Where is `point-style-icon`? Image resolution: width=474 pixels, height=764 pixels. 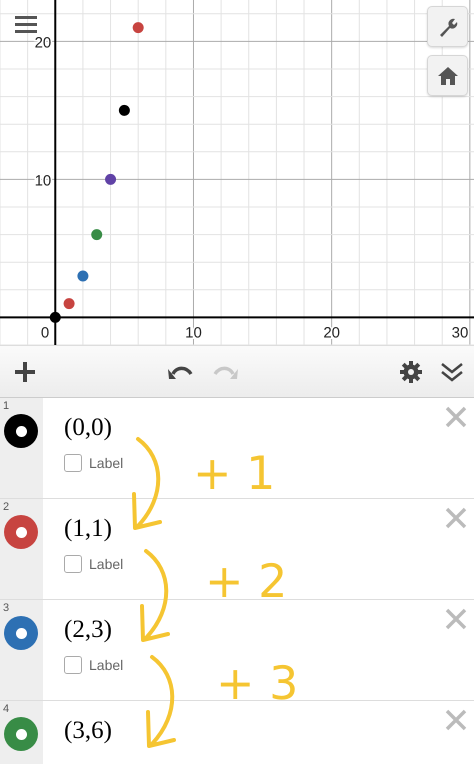
point-style-icon is located at coordinates (21, 431).